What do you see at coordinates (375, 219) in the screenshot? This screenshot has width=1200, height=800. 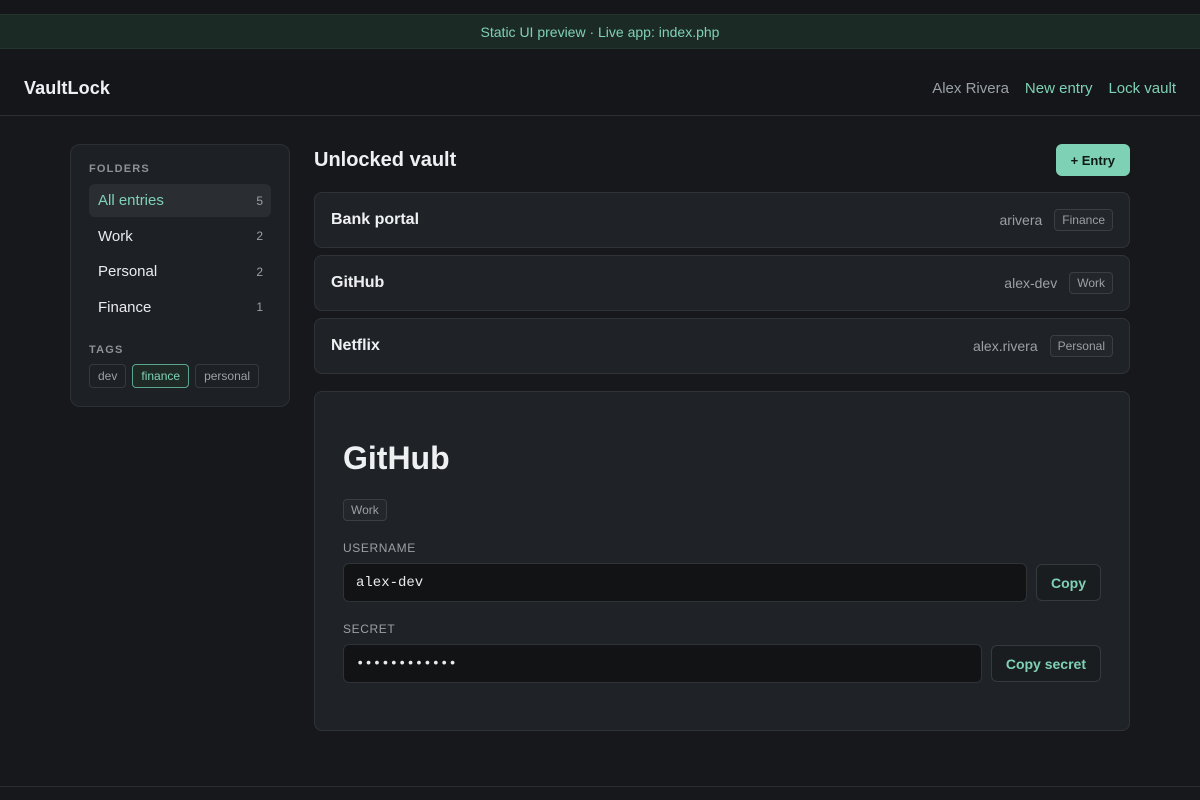 I see `entry-name: Bank portal` at bounding box center [375, 219].